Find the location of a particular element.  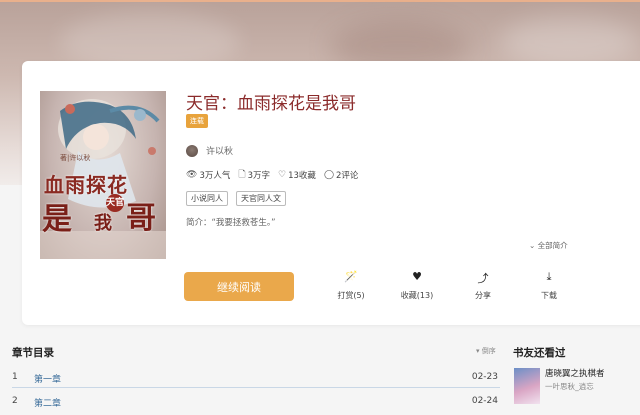

stat-words: 🗋 3万字 is located at coordinates (254, 175).